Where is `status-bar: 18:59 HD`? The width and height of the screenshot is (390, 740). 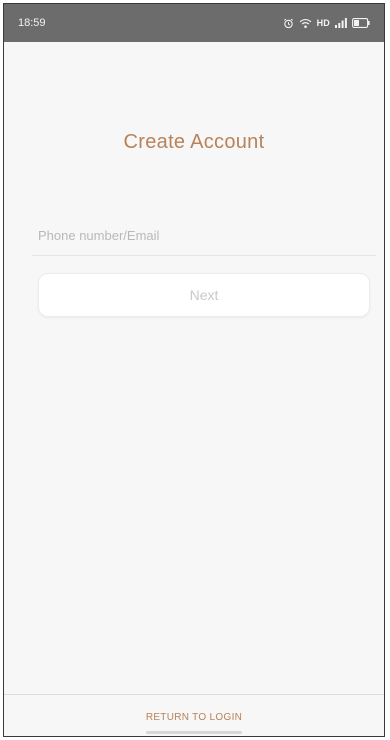
status-bar: 18:59 HD is located at coordinates (194, 23).